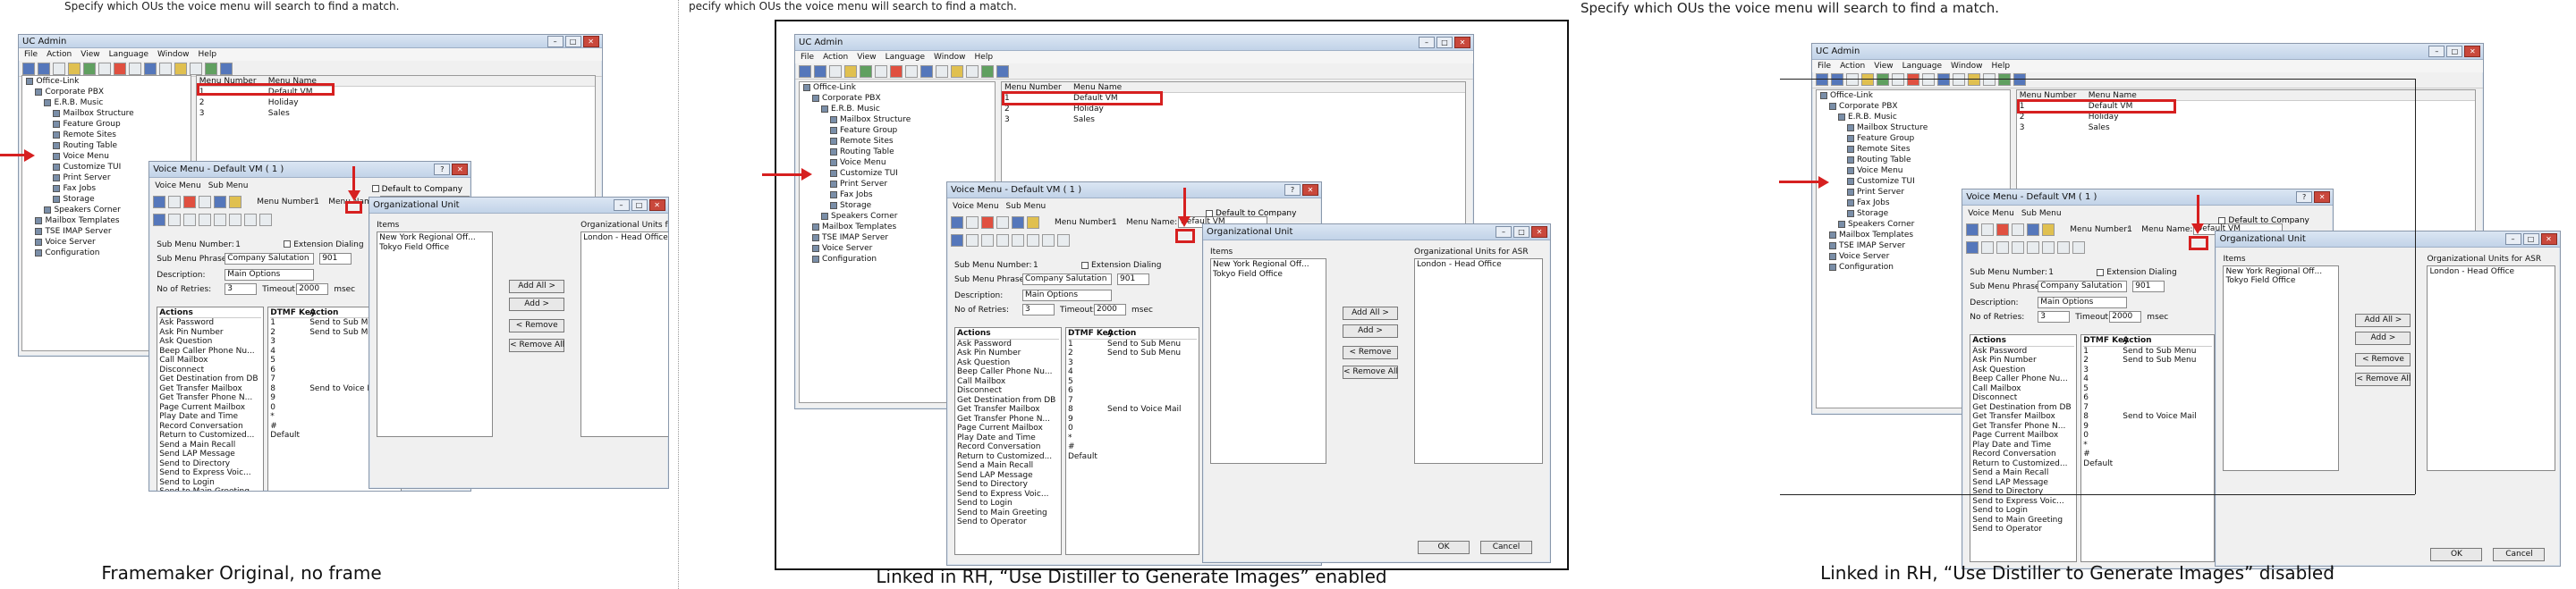 The width and height of the screenshot is (2576, 589). Describe the element at coordinates (1008, 344) in the screenshot. I see `list-item: Ask Password` at that location.